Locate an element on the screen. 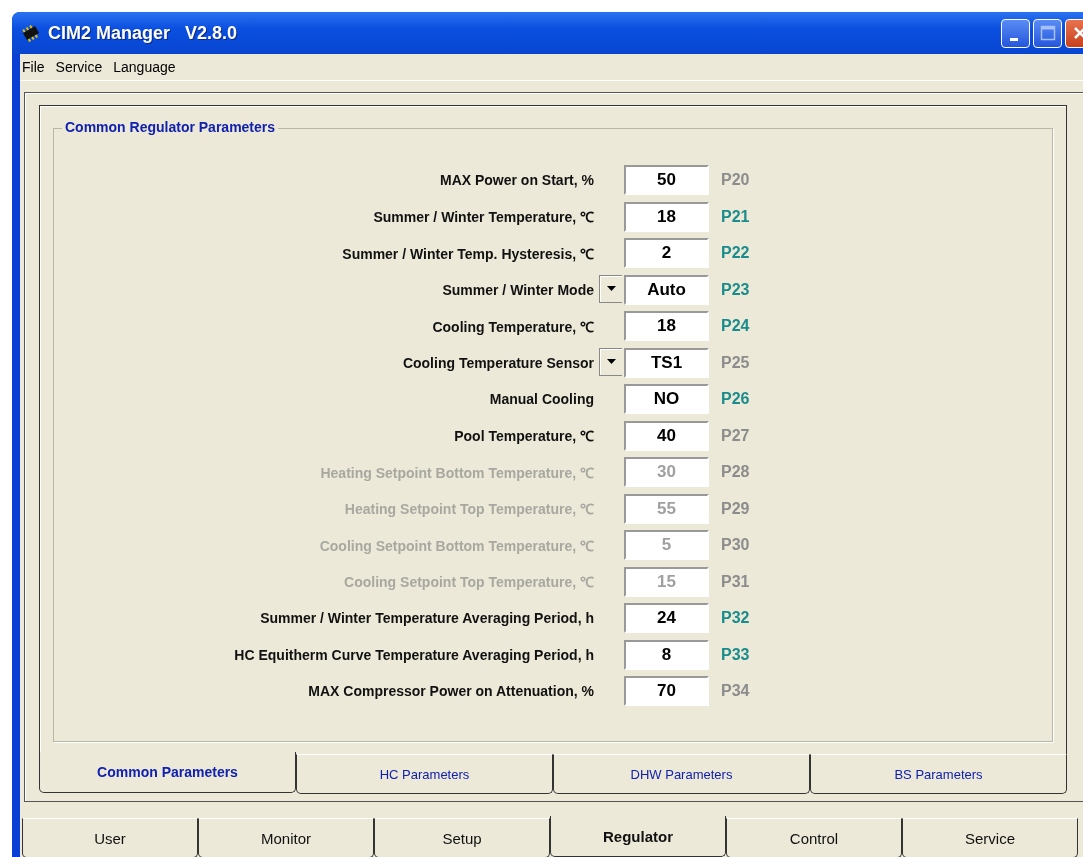  sub-tab: BS Parameters is located at coordinates (938, 774).